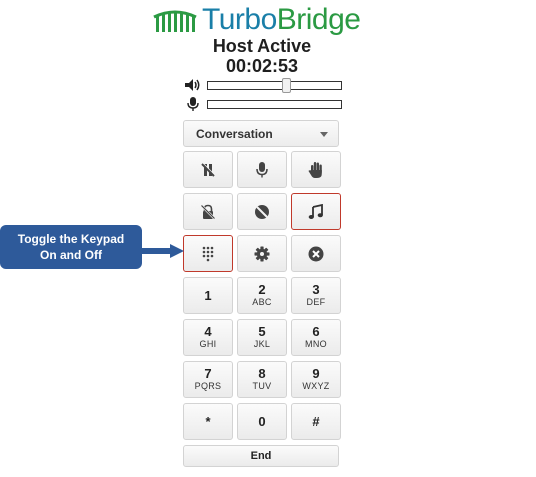 The width and height of the screenshot is (536, 477). I want to click on key-digit: 1, so click(208, 295).